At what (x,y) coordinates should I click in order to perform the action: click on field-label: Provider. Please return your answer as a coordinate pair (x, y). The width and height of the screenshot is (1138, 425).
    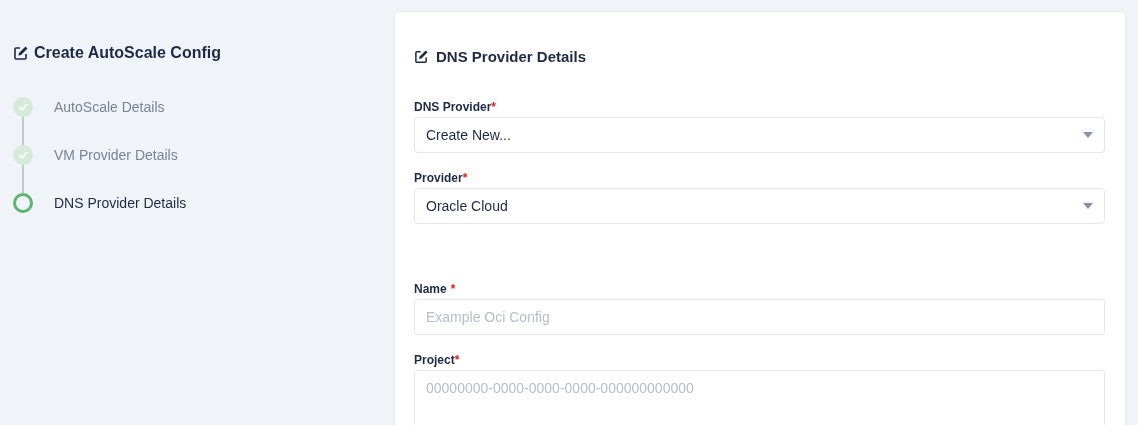
    Looking at the image, I should click on (438, 178).